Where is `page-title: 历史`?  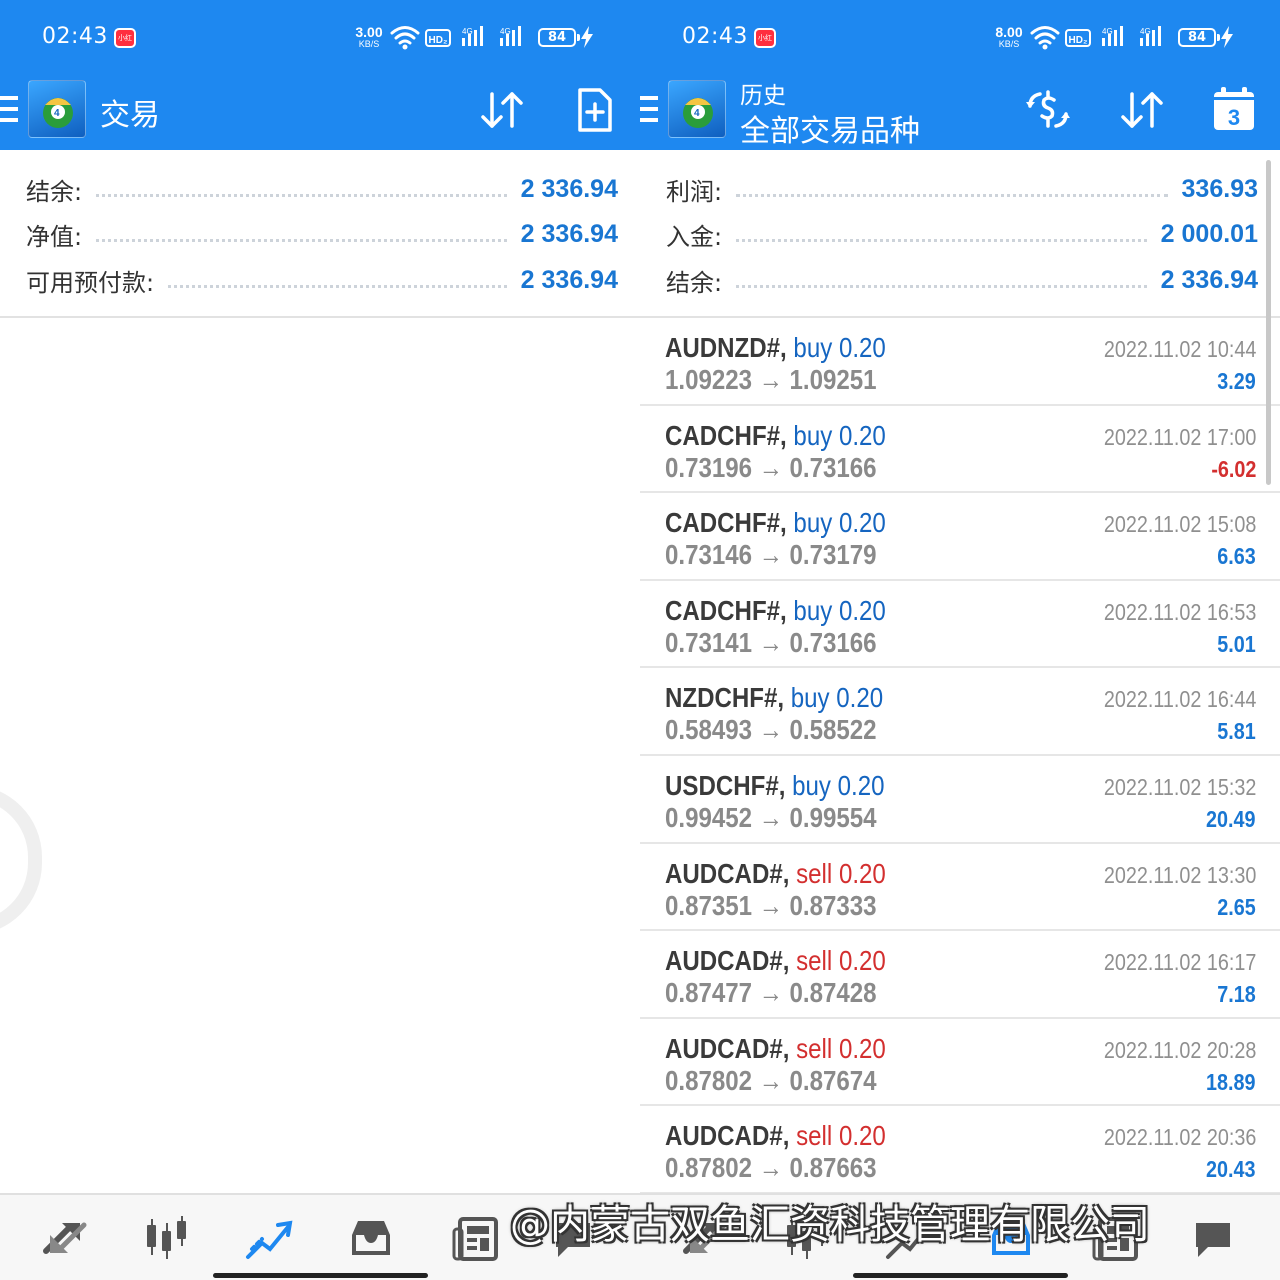 page-title: 历史 is located at coordinates (763, 96).